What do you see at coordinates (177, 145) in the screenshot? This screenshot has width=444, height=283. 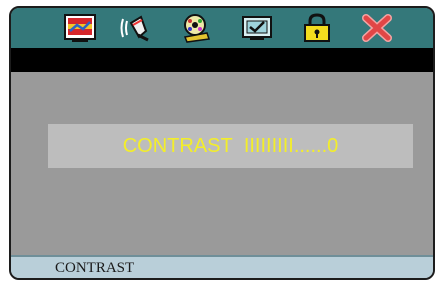 I see `contrast-label: CONTRAST` at bounding box center [177, 145].